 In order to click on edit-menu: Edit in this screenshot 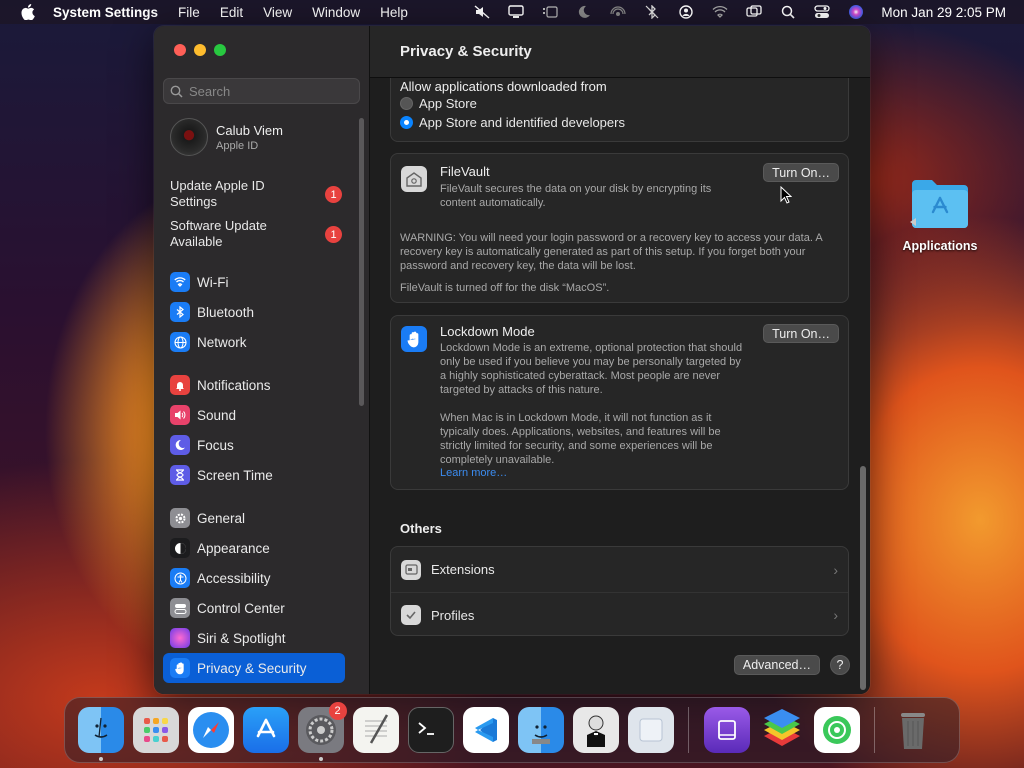, I will do `click(231, 12)`.